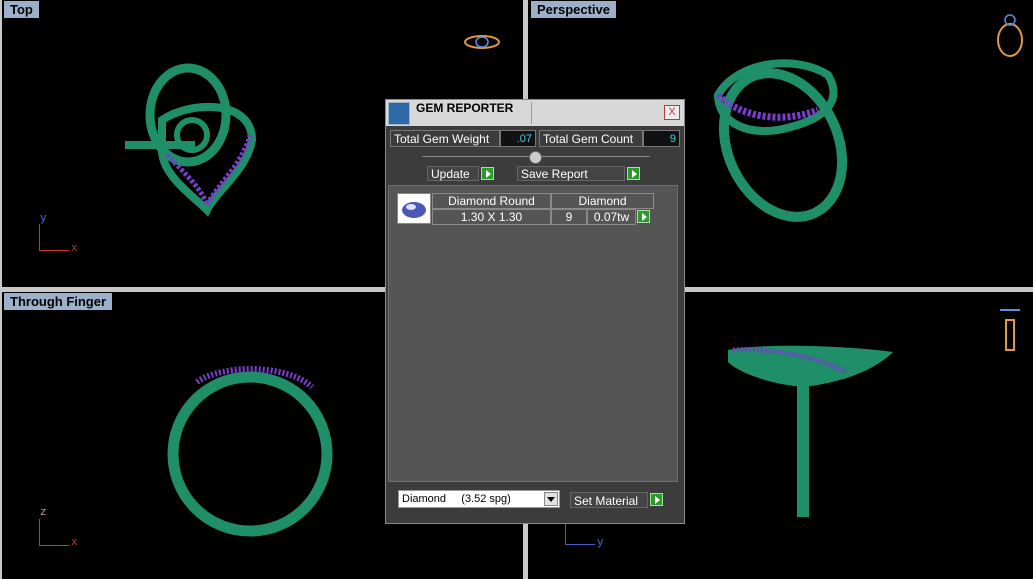  I want to click on save-report-button-label: Save Report, so click(554, 174).